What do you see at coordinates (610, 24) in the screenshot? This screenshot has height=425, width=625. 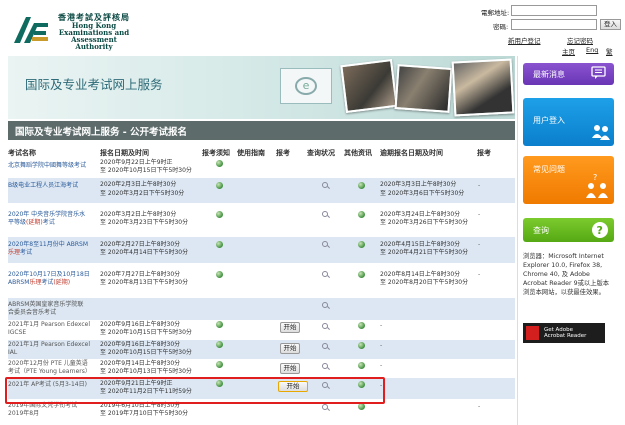 I see `login-button: 登入` at bounding box center [610, 24].